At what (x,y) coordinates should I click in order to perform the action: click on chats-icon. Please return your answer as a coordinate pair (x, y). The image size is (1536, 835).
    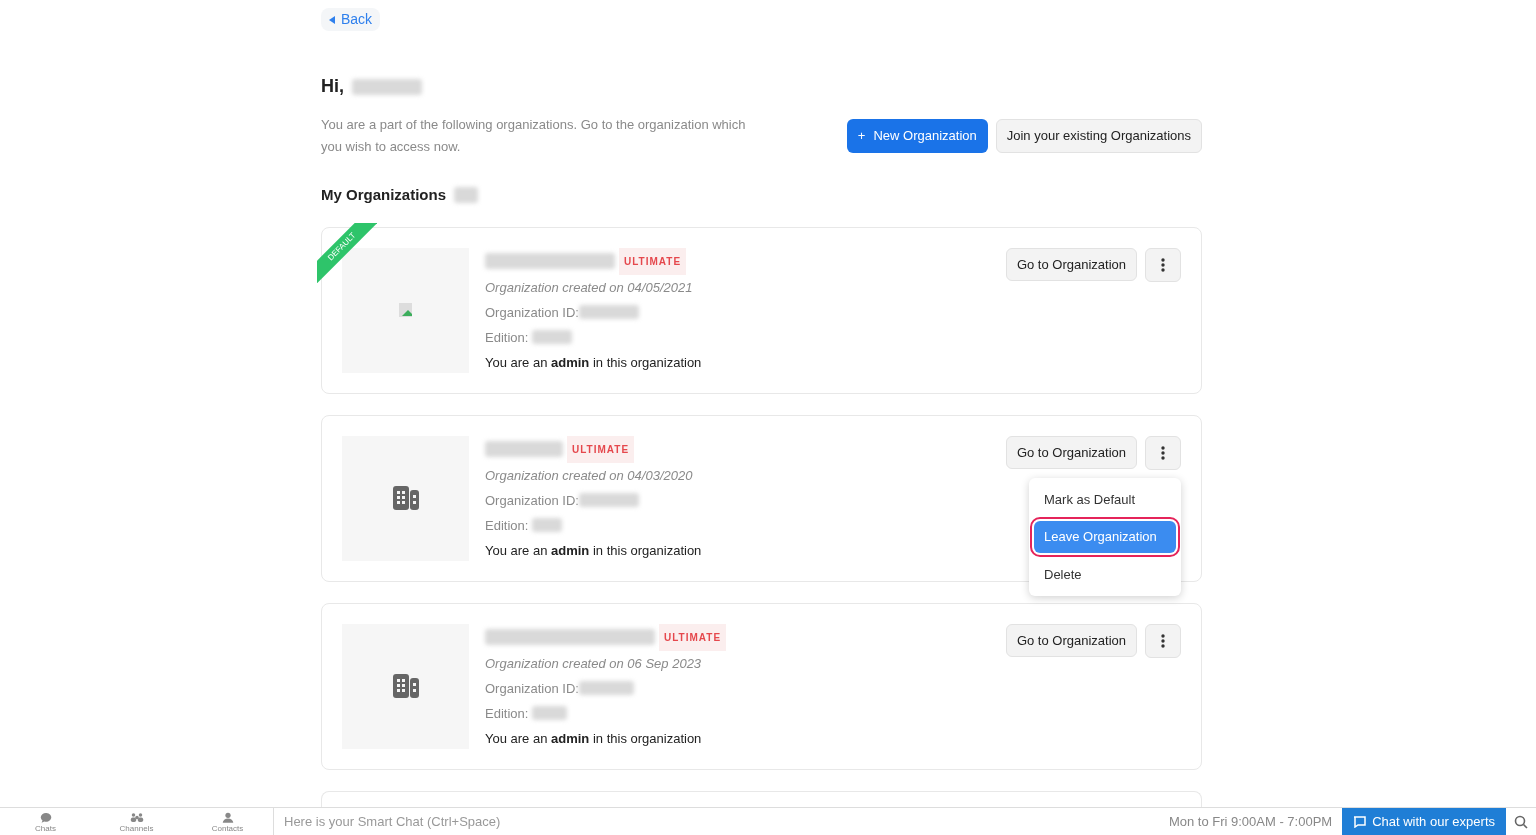
    Looking at the image, I should click on (45, 817).